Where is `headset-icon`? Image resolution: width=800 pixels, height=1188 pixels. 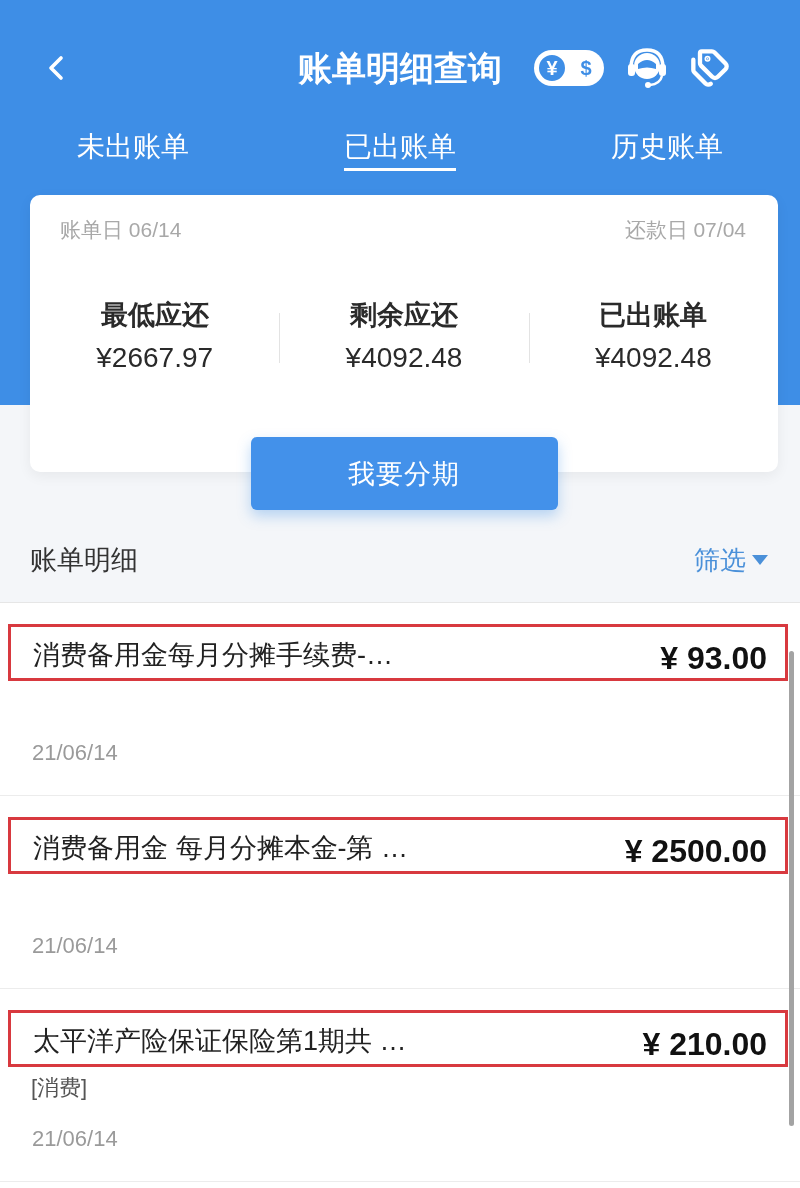
headset-icon is located at coordinates (647, 68).